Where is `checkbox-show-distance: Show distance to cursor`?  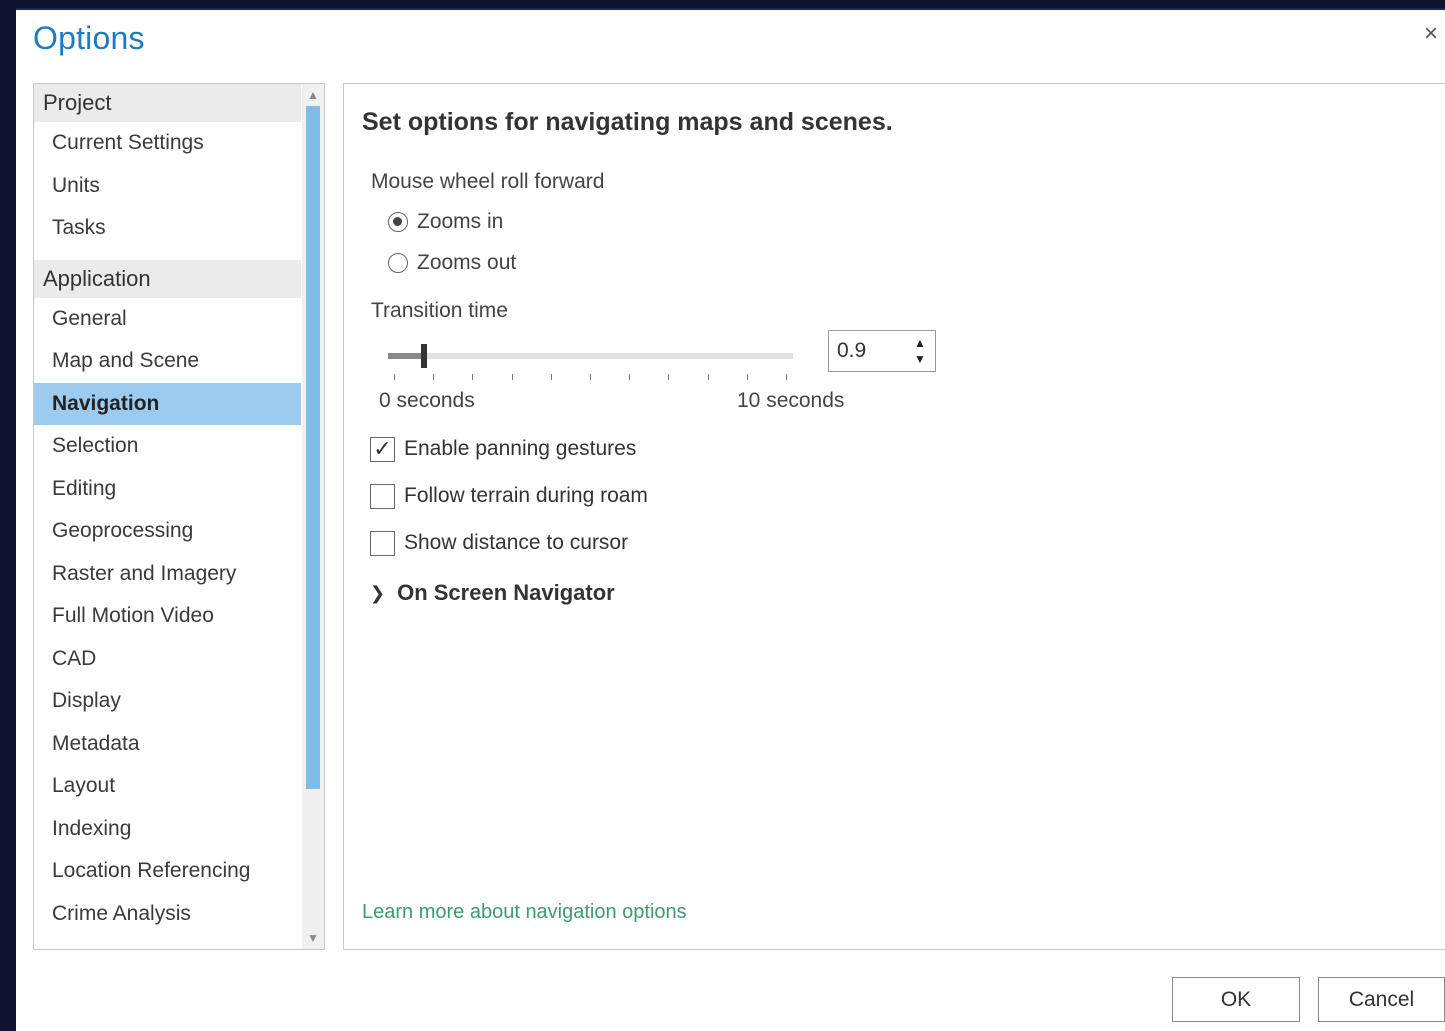
checkbox-show-distance: Show distance to cursor is located at coordinates (499, 543).